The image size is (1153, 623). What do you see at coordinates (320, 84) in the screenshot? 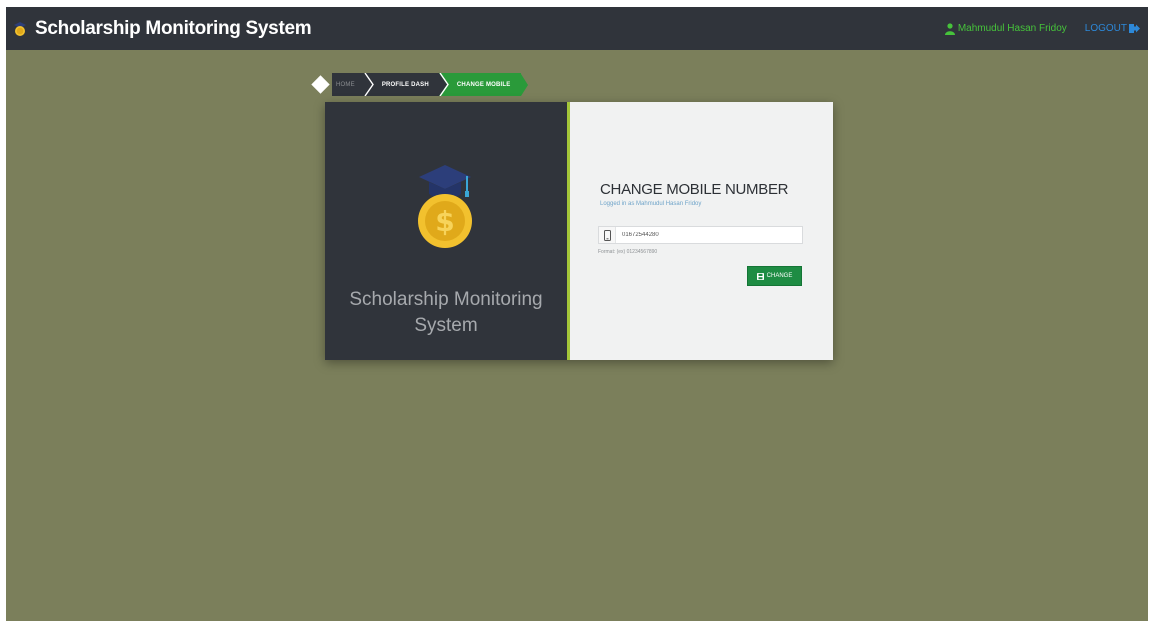
I see `home-diamond-icon` at bounding box center [320, 84].